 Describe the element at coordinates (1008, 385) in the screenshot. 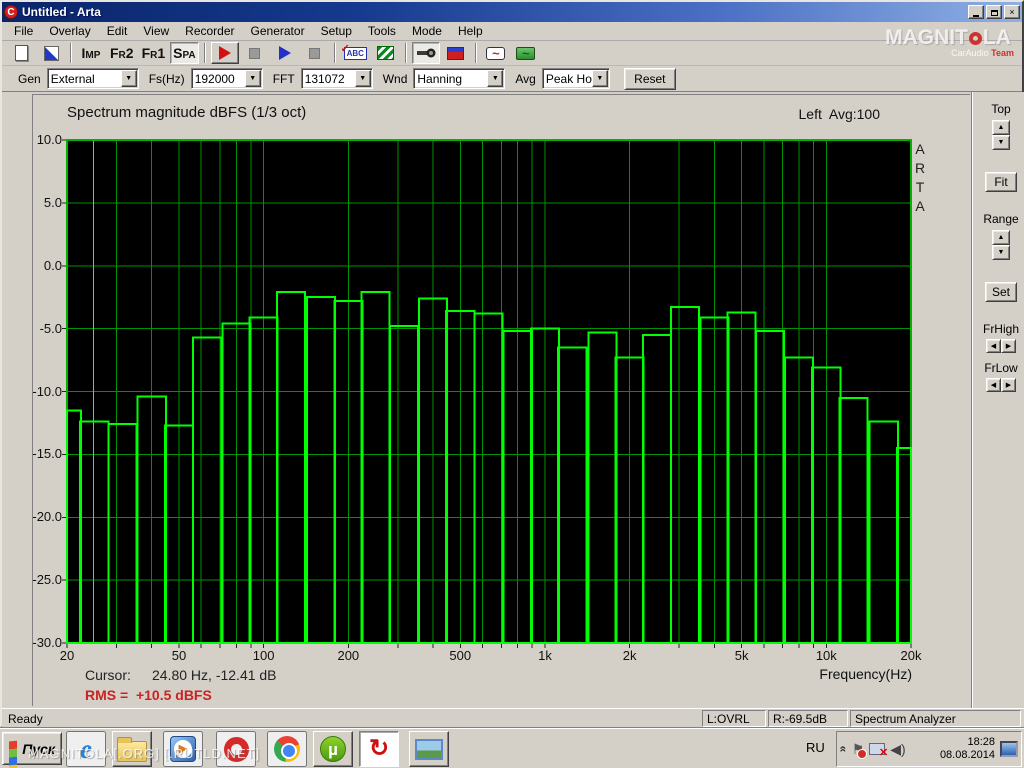

I see `frlow-spinner-right-icon: ▶` at that location.